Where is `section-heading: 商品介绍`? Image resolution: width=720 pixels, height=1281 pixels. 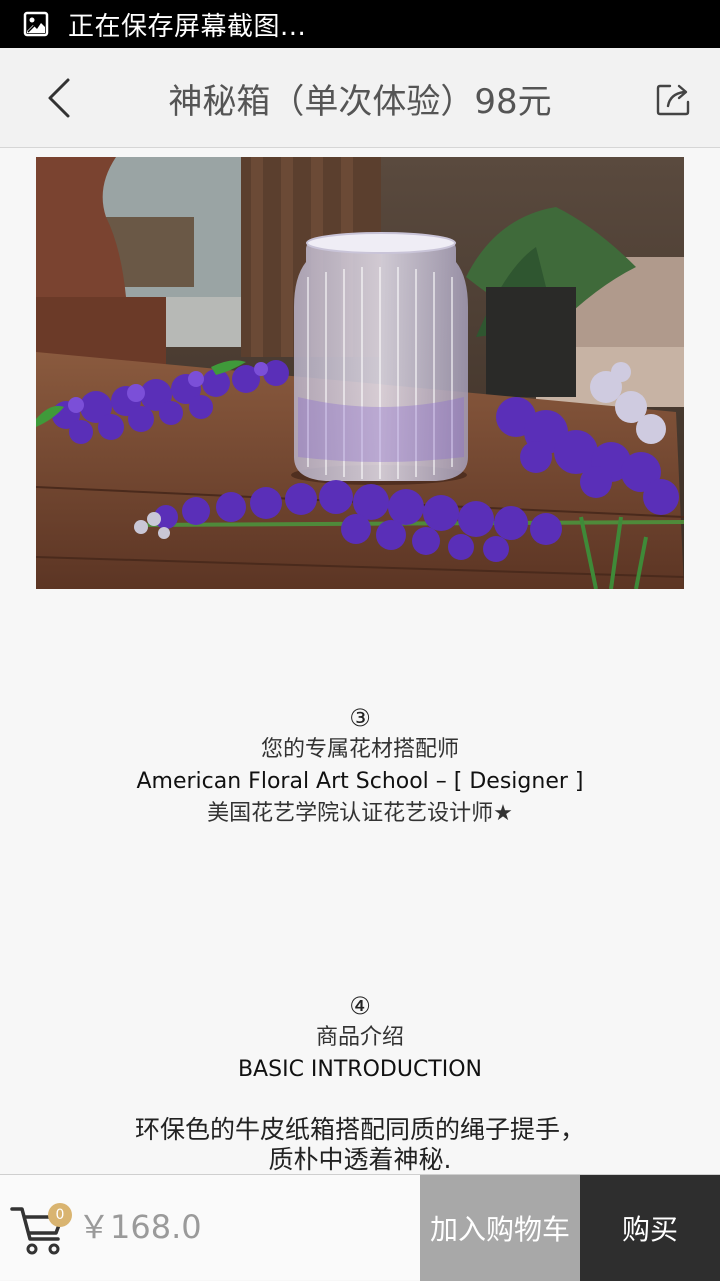 section-heading: 商品介绍 is located at coordinates (359, 1037).